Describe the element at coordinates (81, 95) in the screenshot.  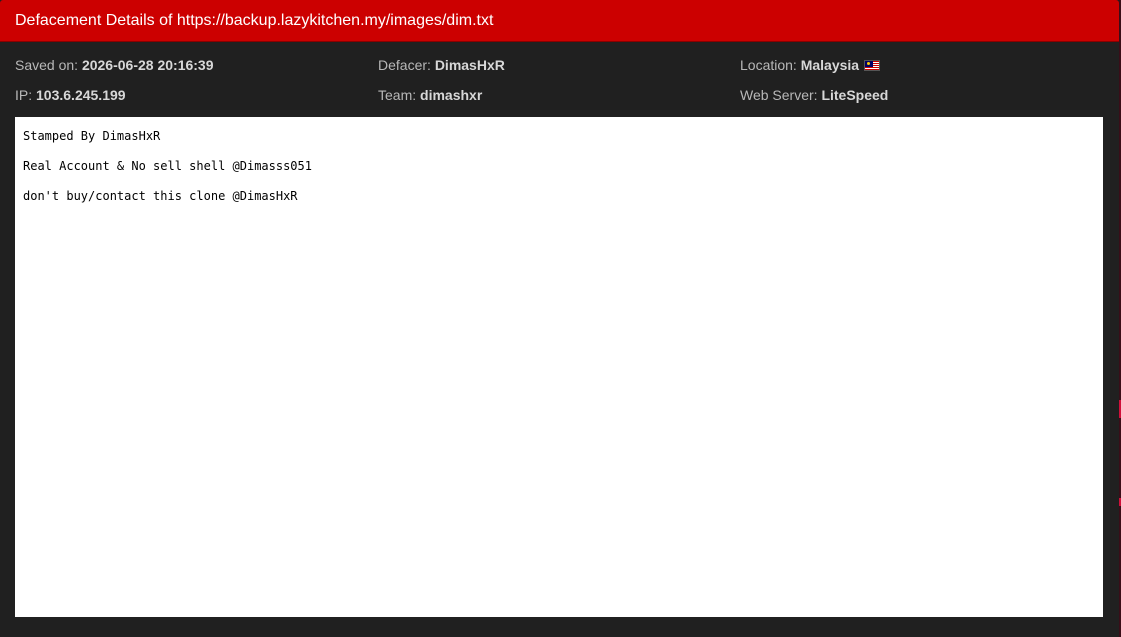
I see `ip-value: 103.6.245.199` at that location.